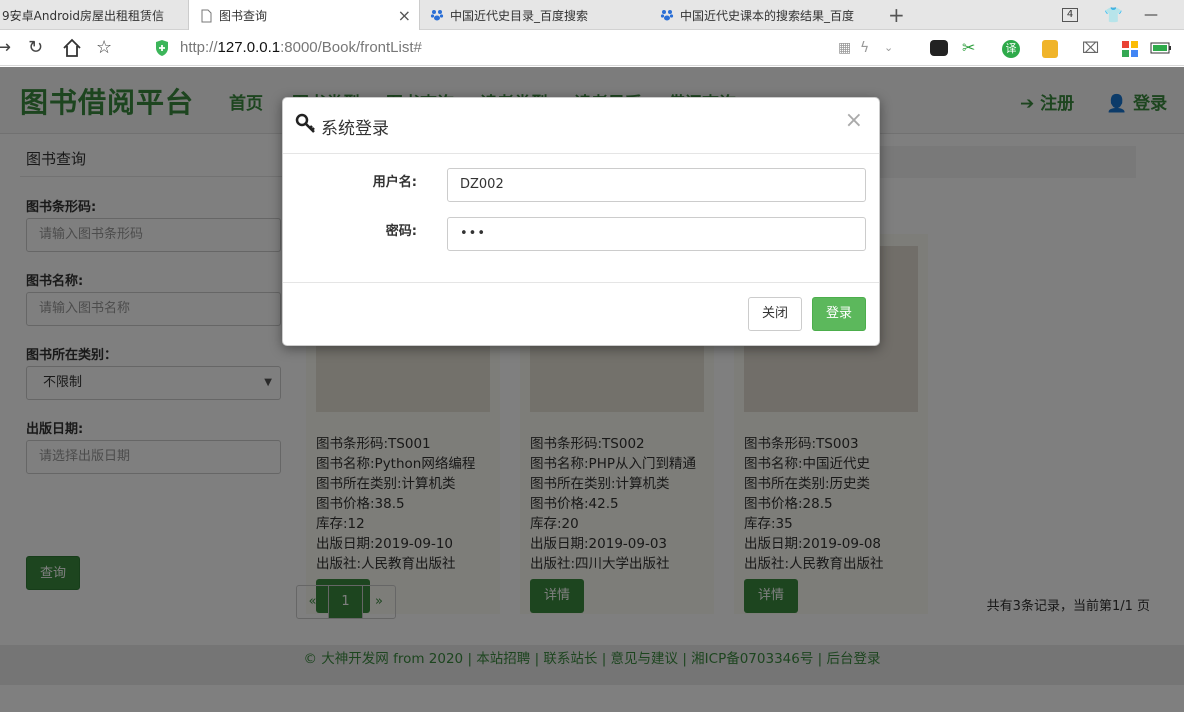 The image size is (1184, 712). Describe the element at coordinates (35, 48) in the screenshot. I see `refresh-icon: ↻` at that location.